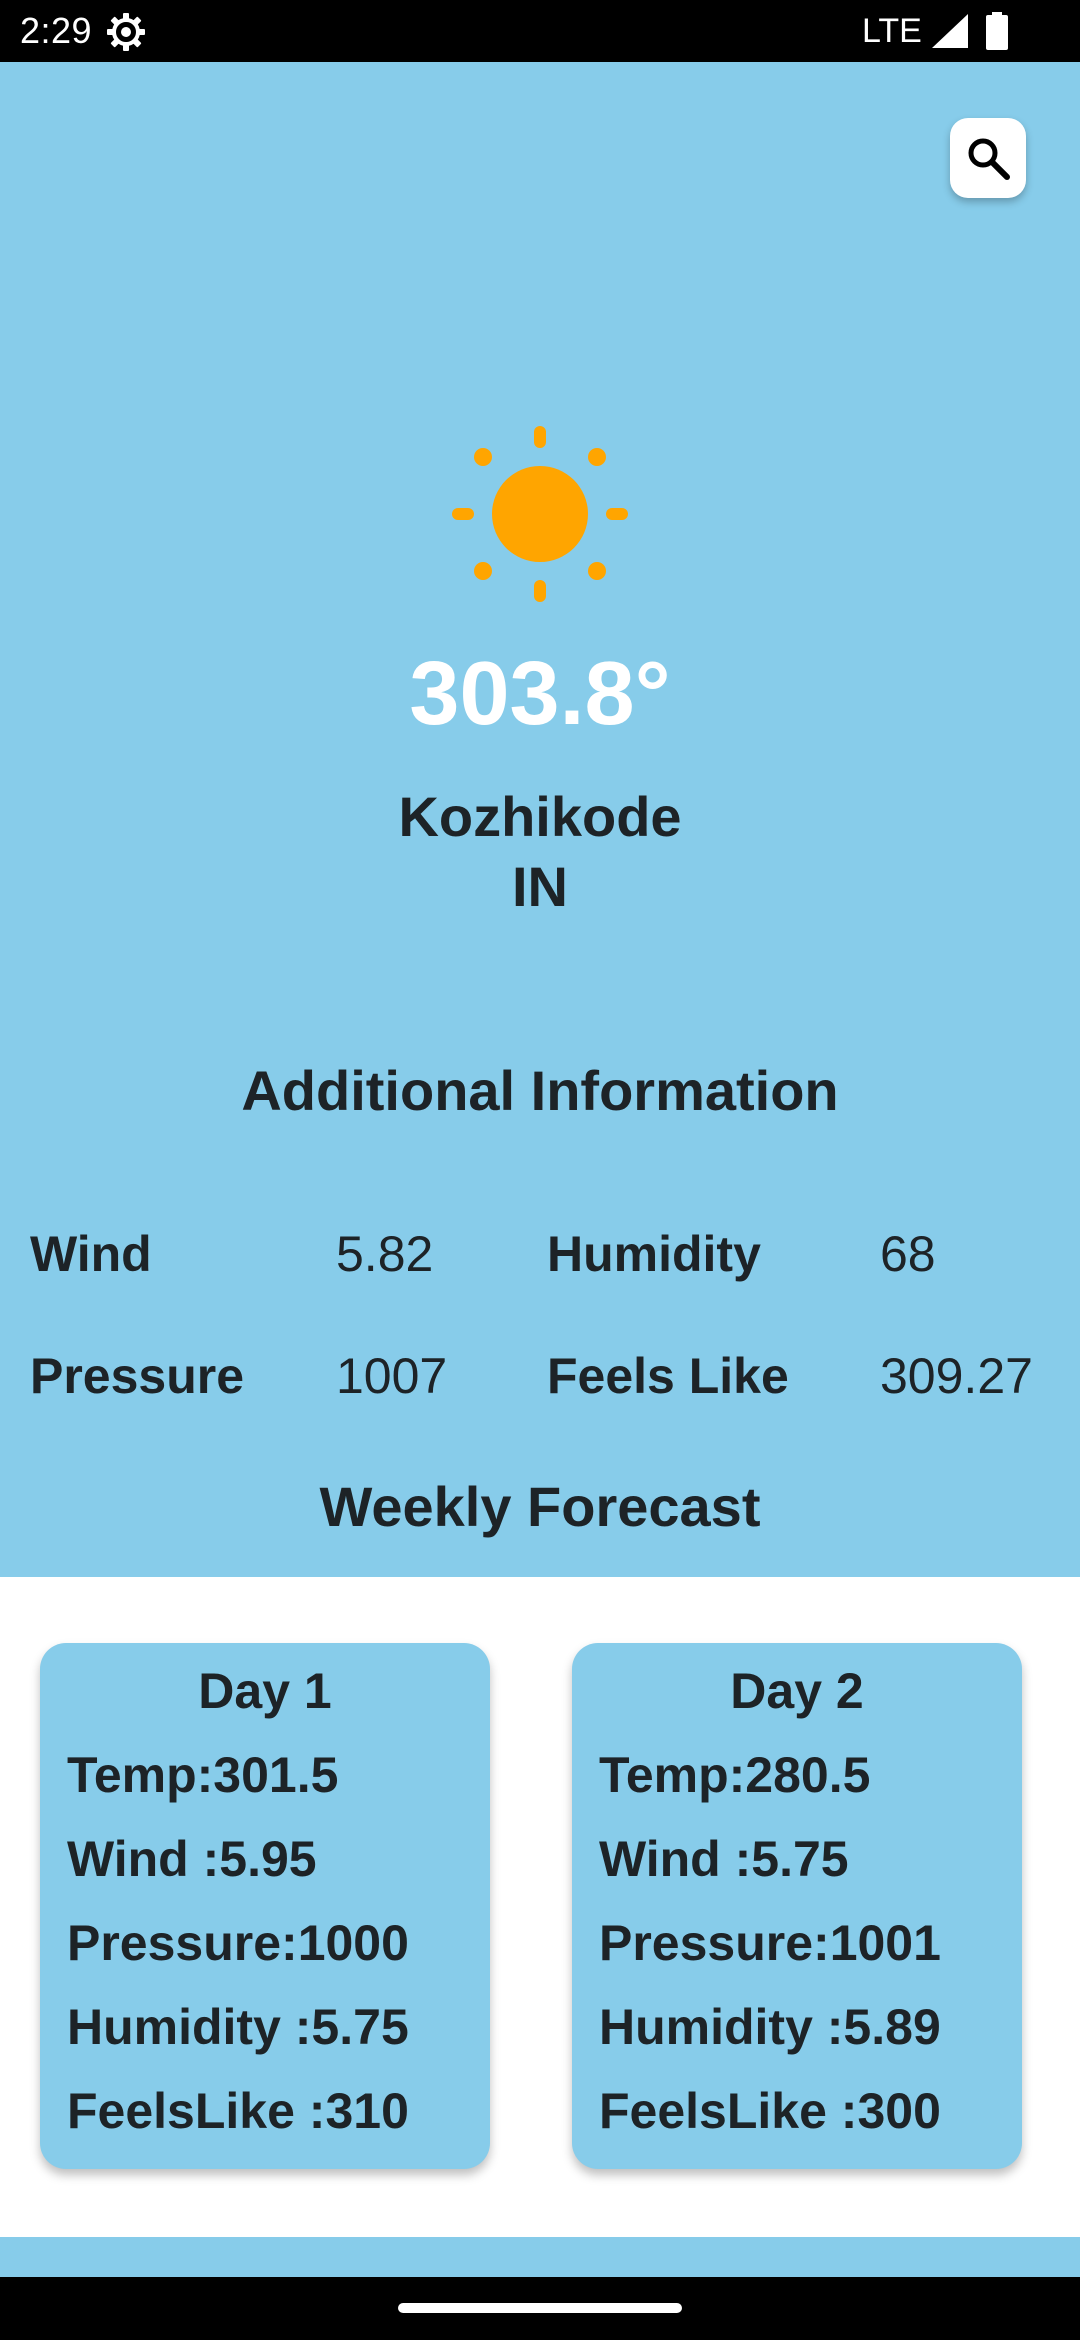  Describe the element at coordinates (540, 514) in the screenshot. I see `sun-icon` at that location.